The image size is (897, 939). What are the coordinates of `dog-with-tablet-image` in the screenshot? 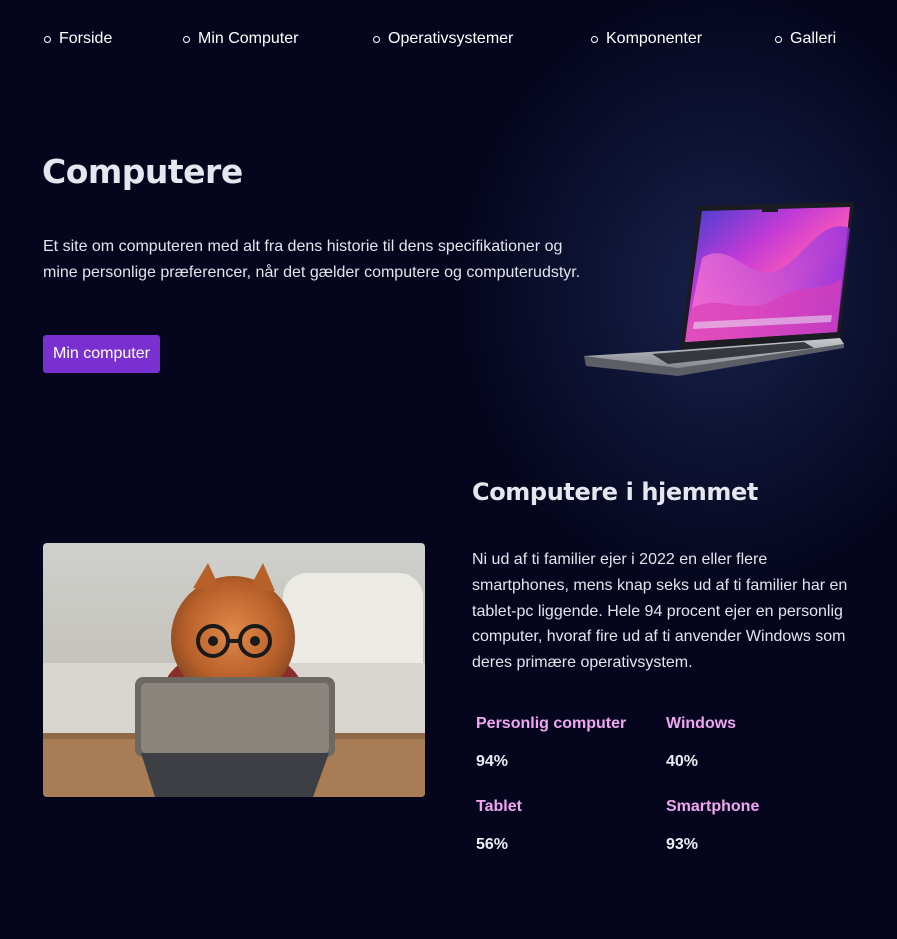 It's located at (234, 670).